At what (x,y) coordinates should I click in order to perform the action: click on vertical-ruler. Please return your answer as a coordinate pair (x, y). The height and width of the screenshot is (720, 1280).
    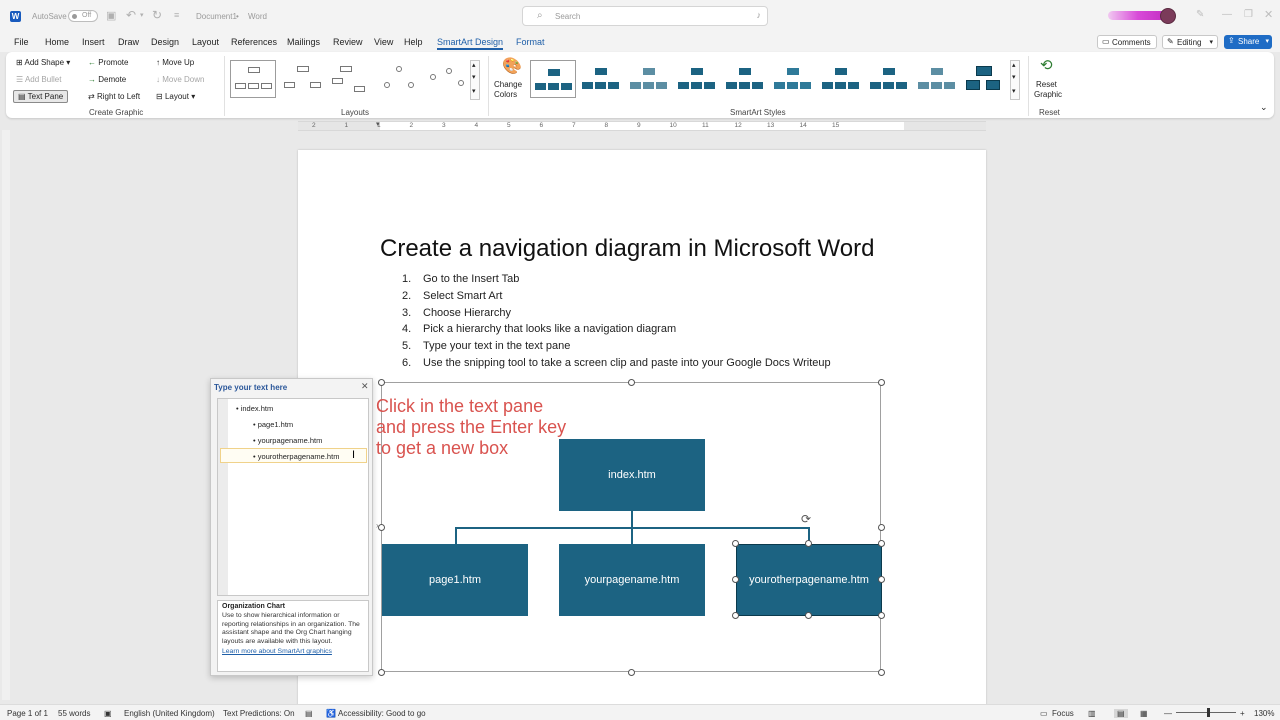
    Looking at the image, I should click on (6, 415).